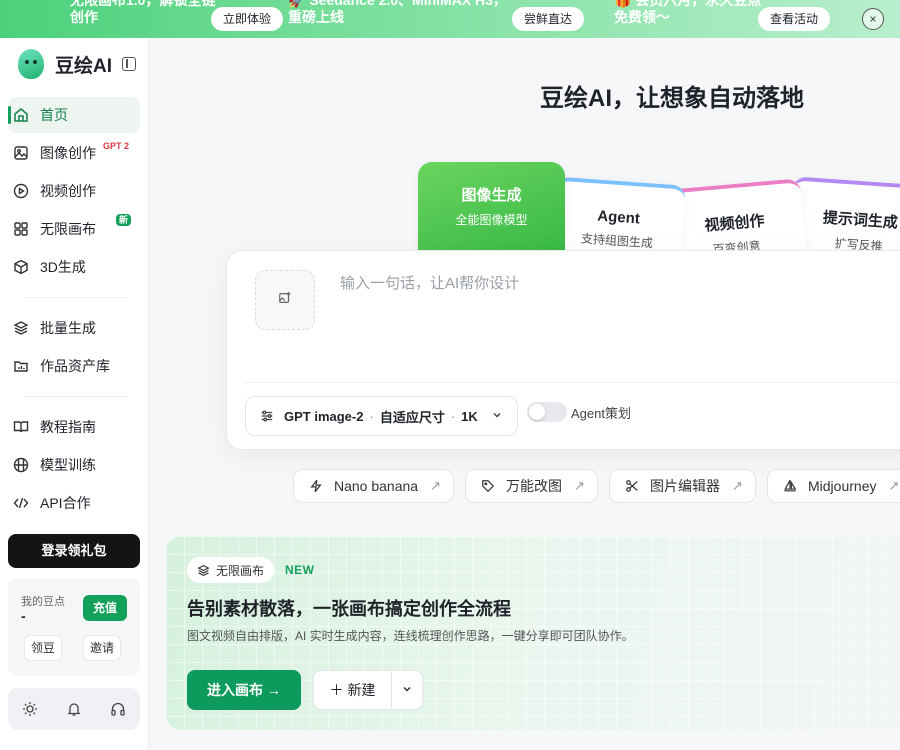 The height and width of the screenshot is (750, 900). I want to click on banner-text-3: 🎁 会员六月，永久豆点免费领～, so click(688, 12).